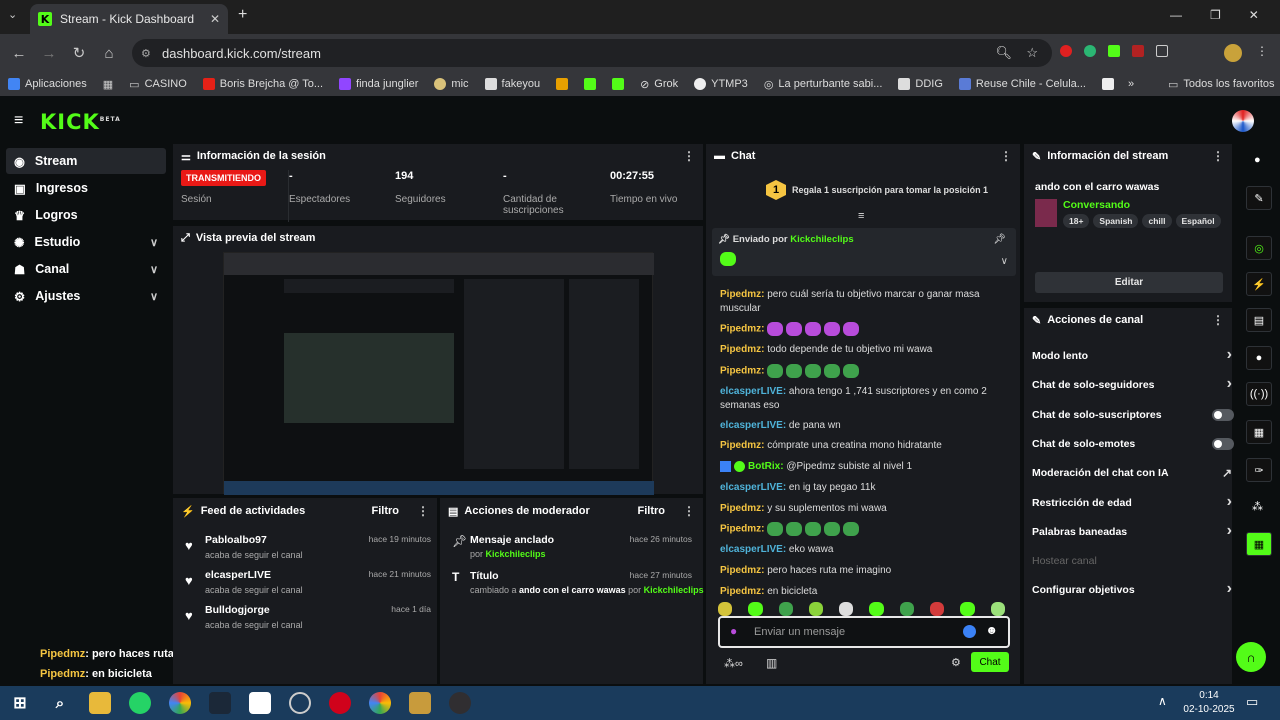 Image resolution: width=1280 pixels, height=720 pixels. What do you see at coordinates (100, 703) in the screenshot?
I see `file-explorer-icon` at bounding box center [100, 703].